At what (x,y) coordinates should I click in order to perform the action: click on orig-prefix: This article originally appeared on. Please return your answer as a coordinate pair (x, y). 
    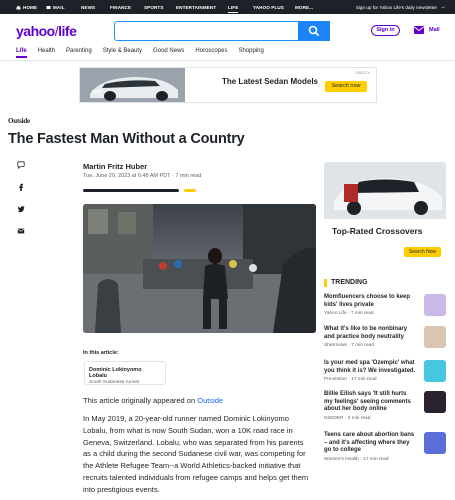
    Looking at the image, I should click on (140, 400).